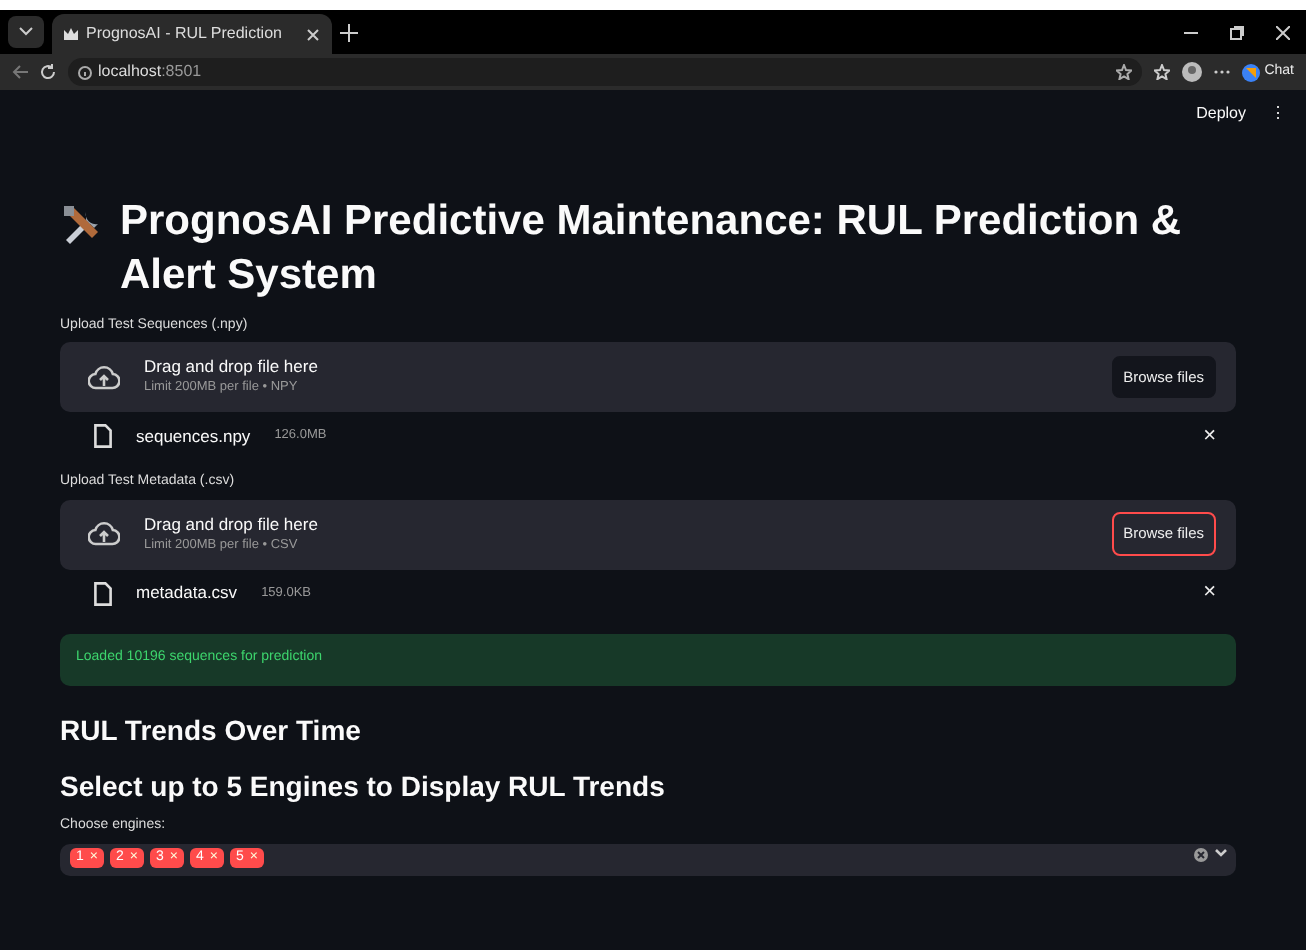  Describe the element at coordinates (1222, 72) in the screenshot. I see `more-icon` at that location.